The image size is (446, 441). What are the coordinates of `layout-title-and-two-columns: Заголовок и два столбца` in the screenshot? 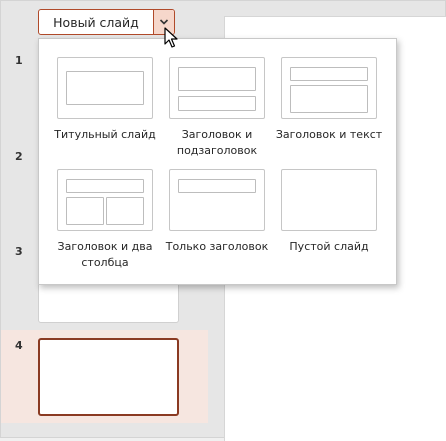 It's located at (105, 220).